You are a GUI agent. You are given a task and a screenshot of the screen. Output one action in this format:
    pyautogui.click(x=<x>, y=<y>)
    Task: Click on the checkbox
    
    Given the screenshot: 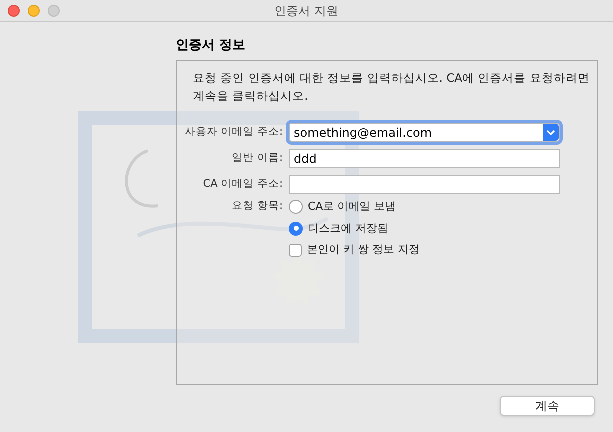 What is the action you would take?
    pyautogui.click(x=295, y=250)
    